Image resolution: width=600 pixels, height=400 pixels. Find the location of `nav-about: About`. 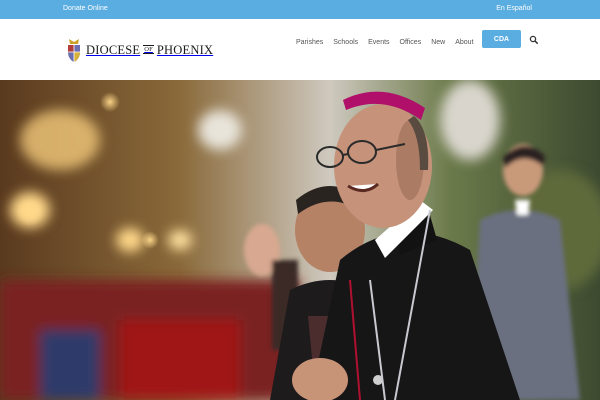

nav-about: About is located at coordinates (464, 42).